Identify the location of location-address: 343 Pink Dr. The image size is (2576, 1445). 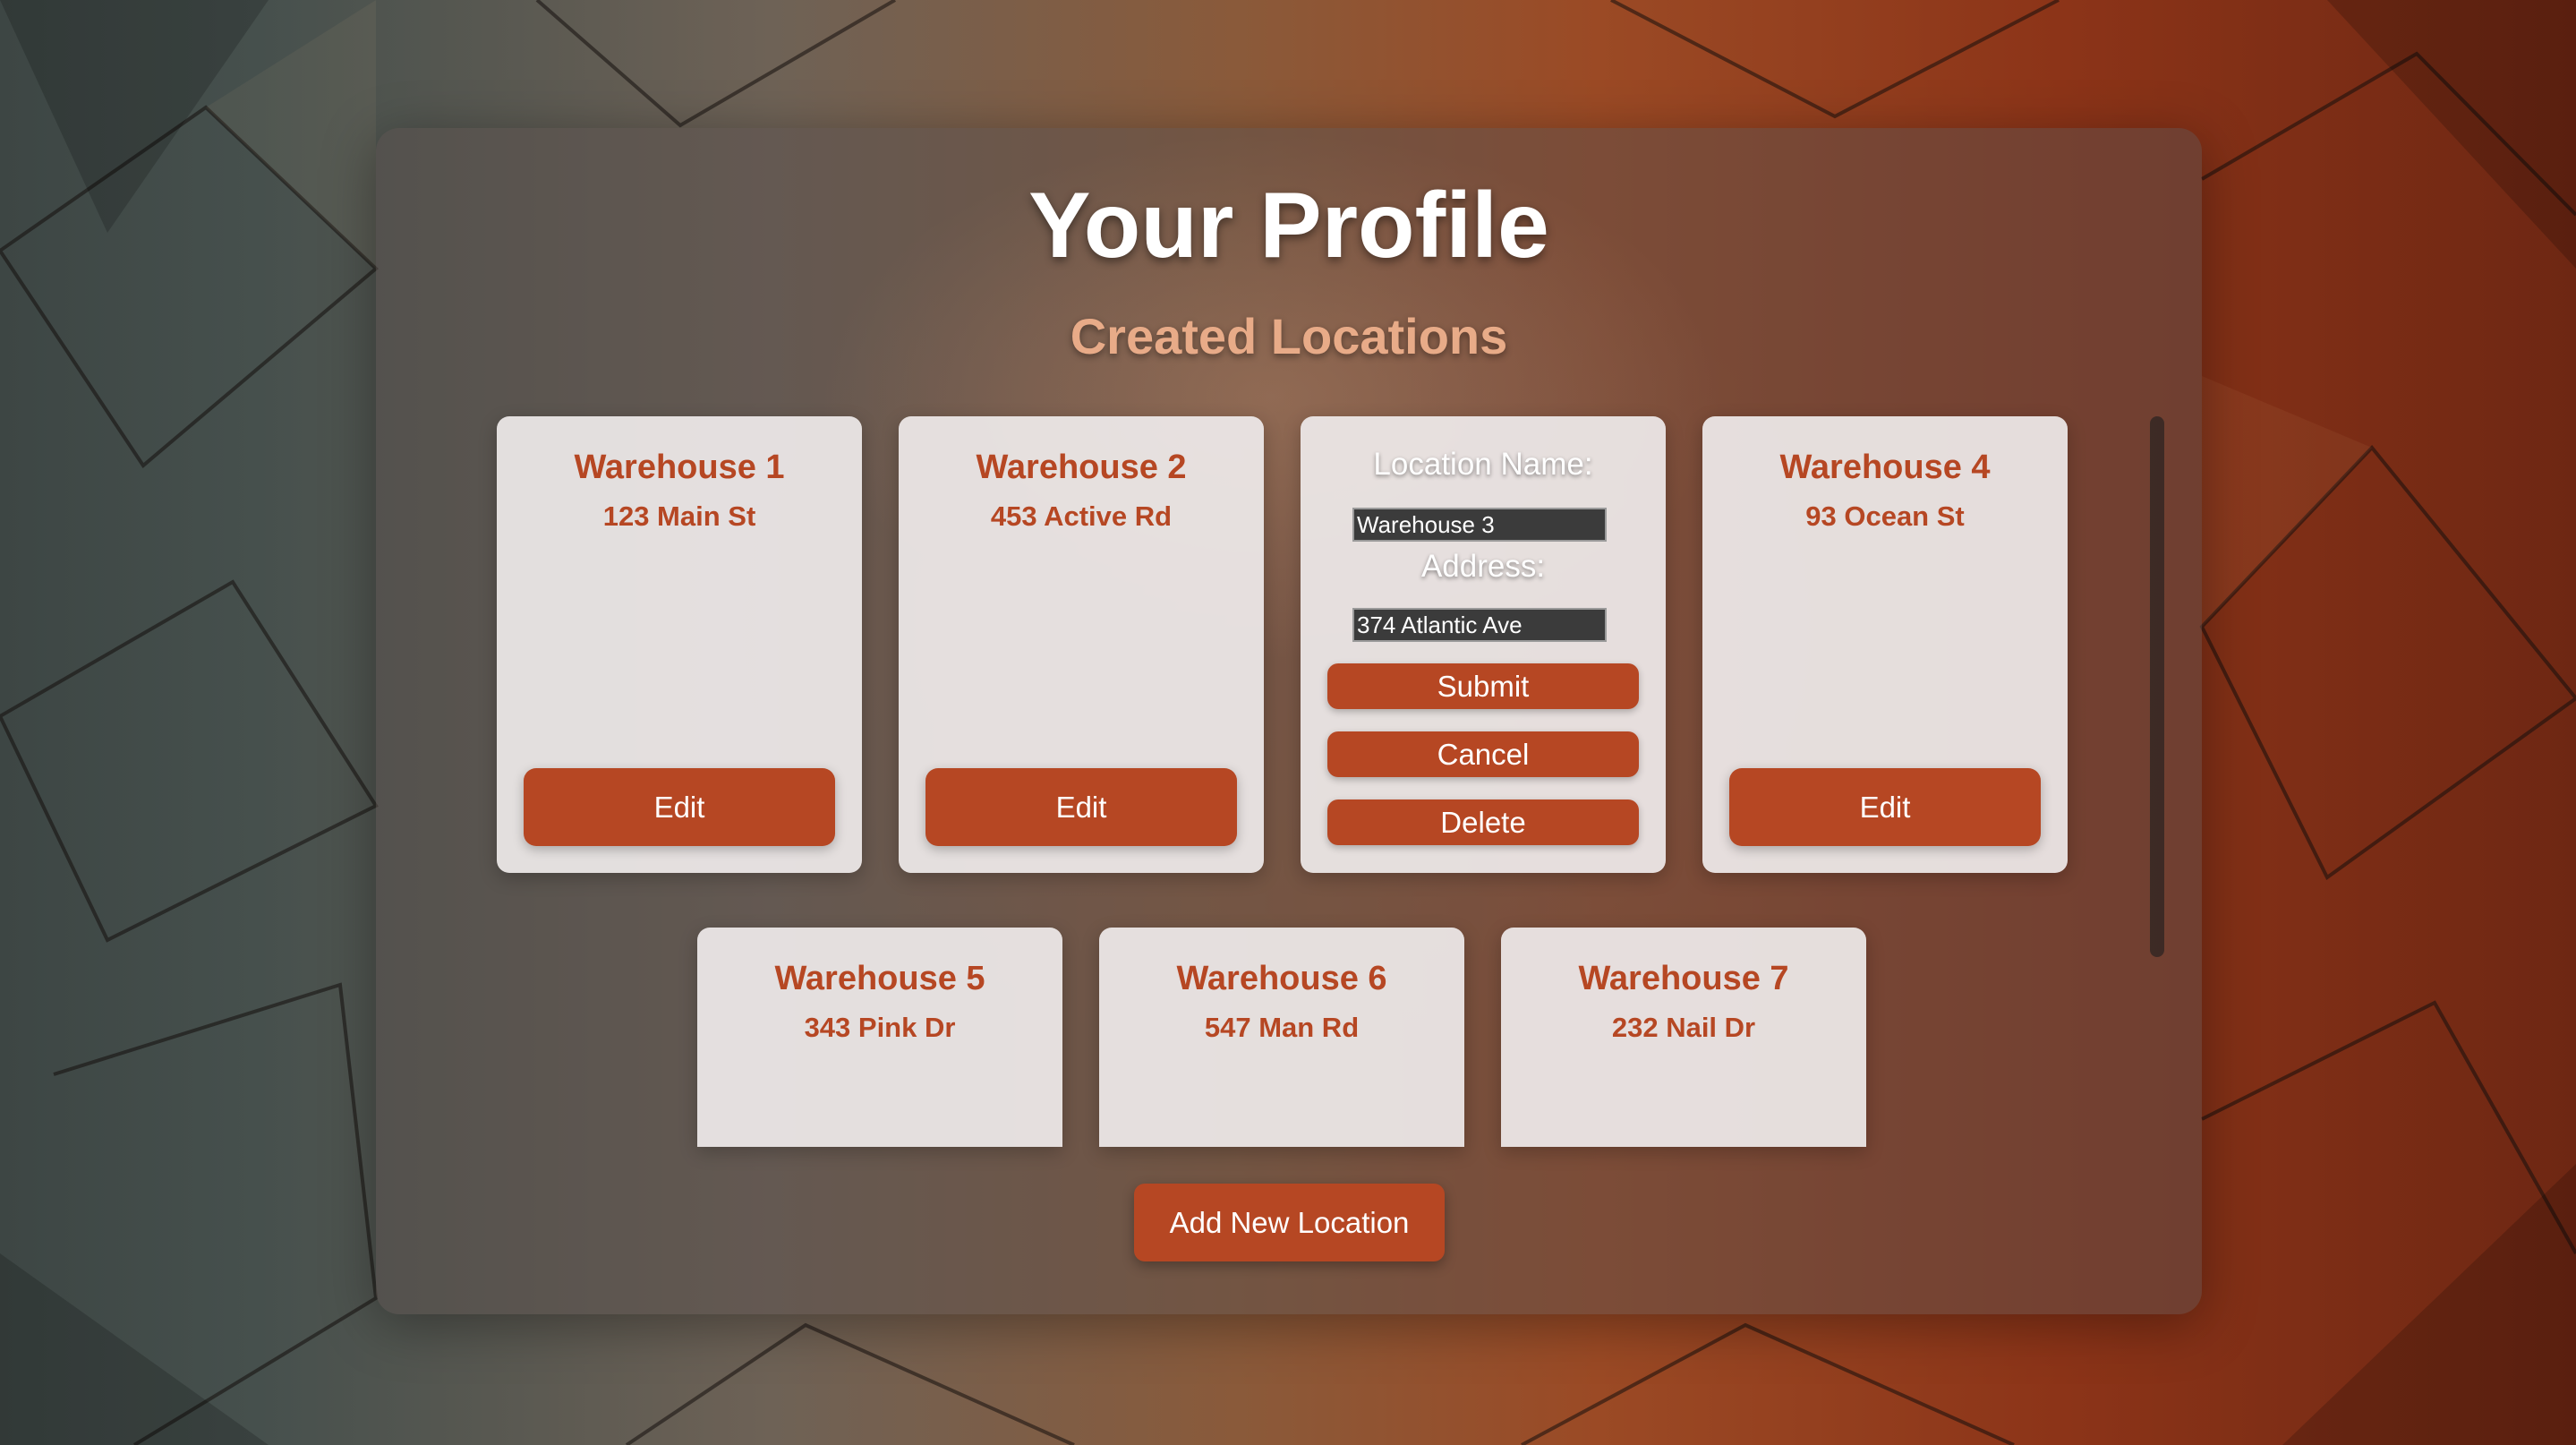
(880, 1027).